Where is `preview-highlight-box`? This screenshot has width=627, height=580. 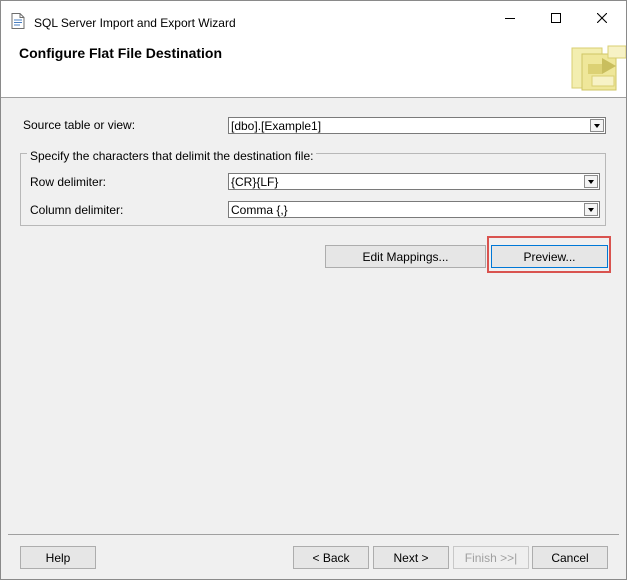 preview-highlight-box is located at coordinates (549, 254).